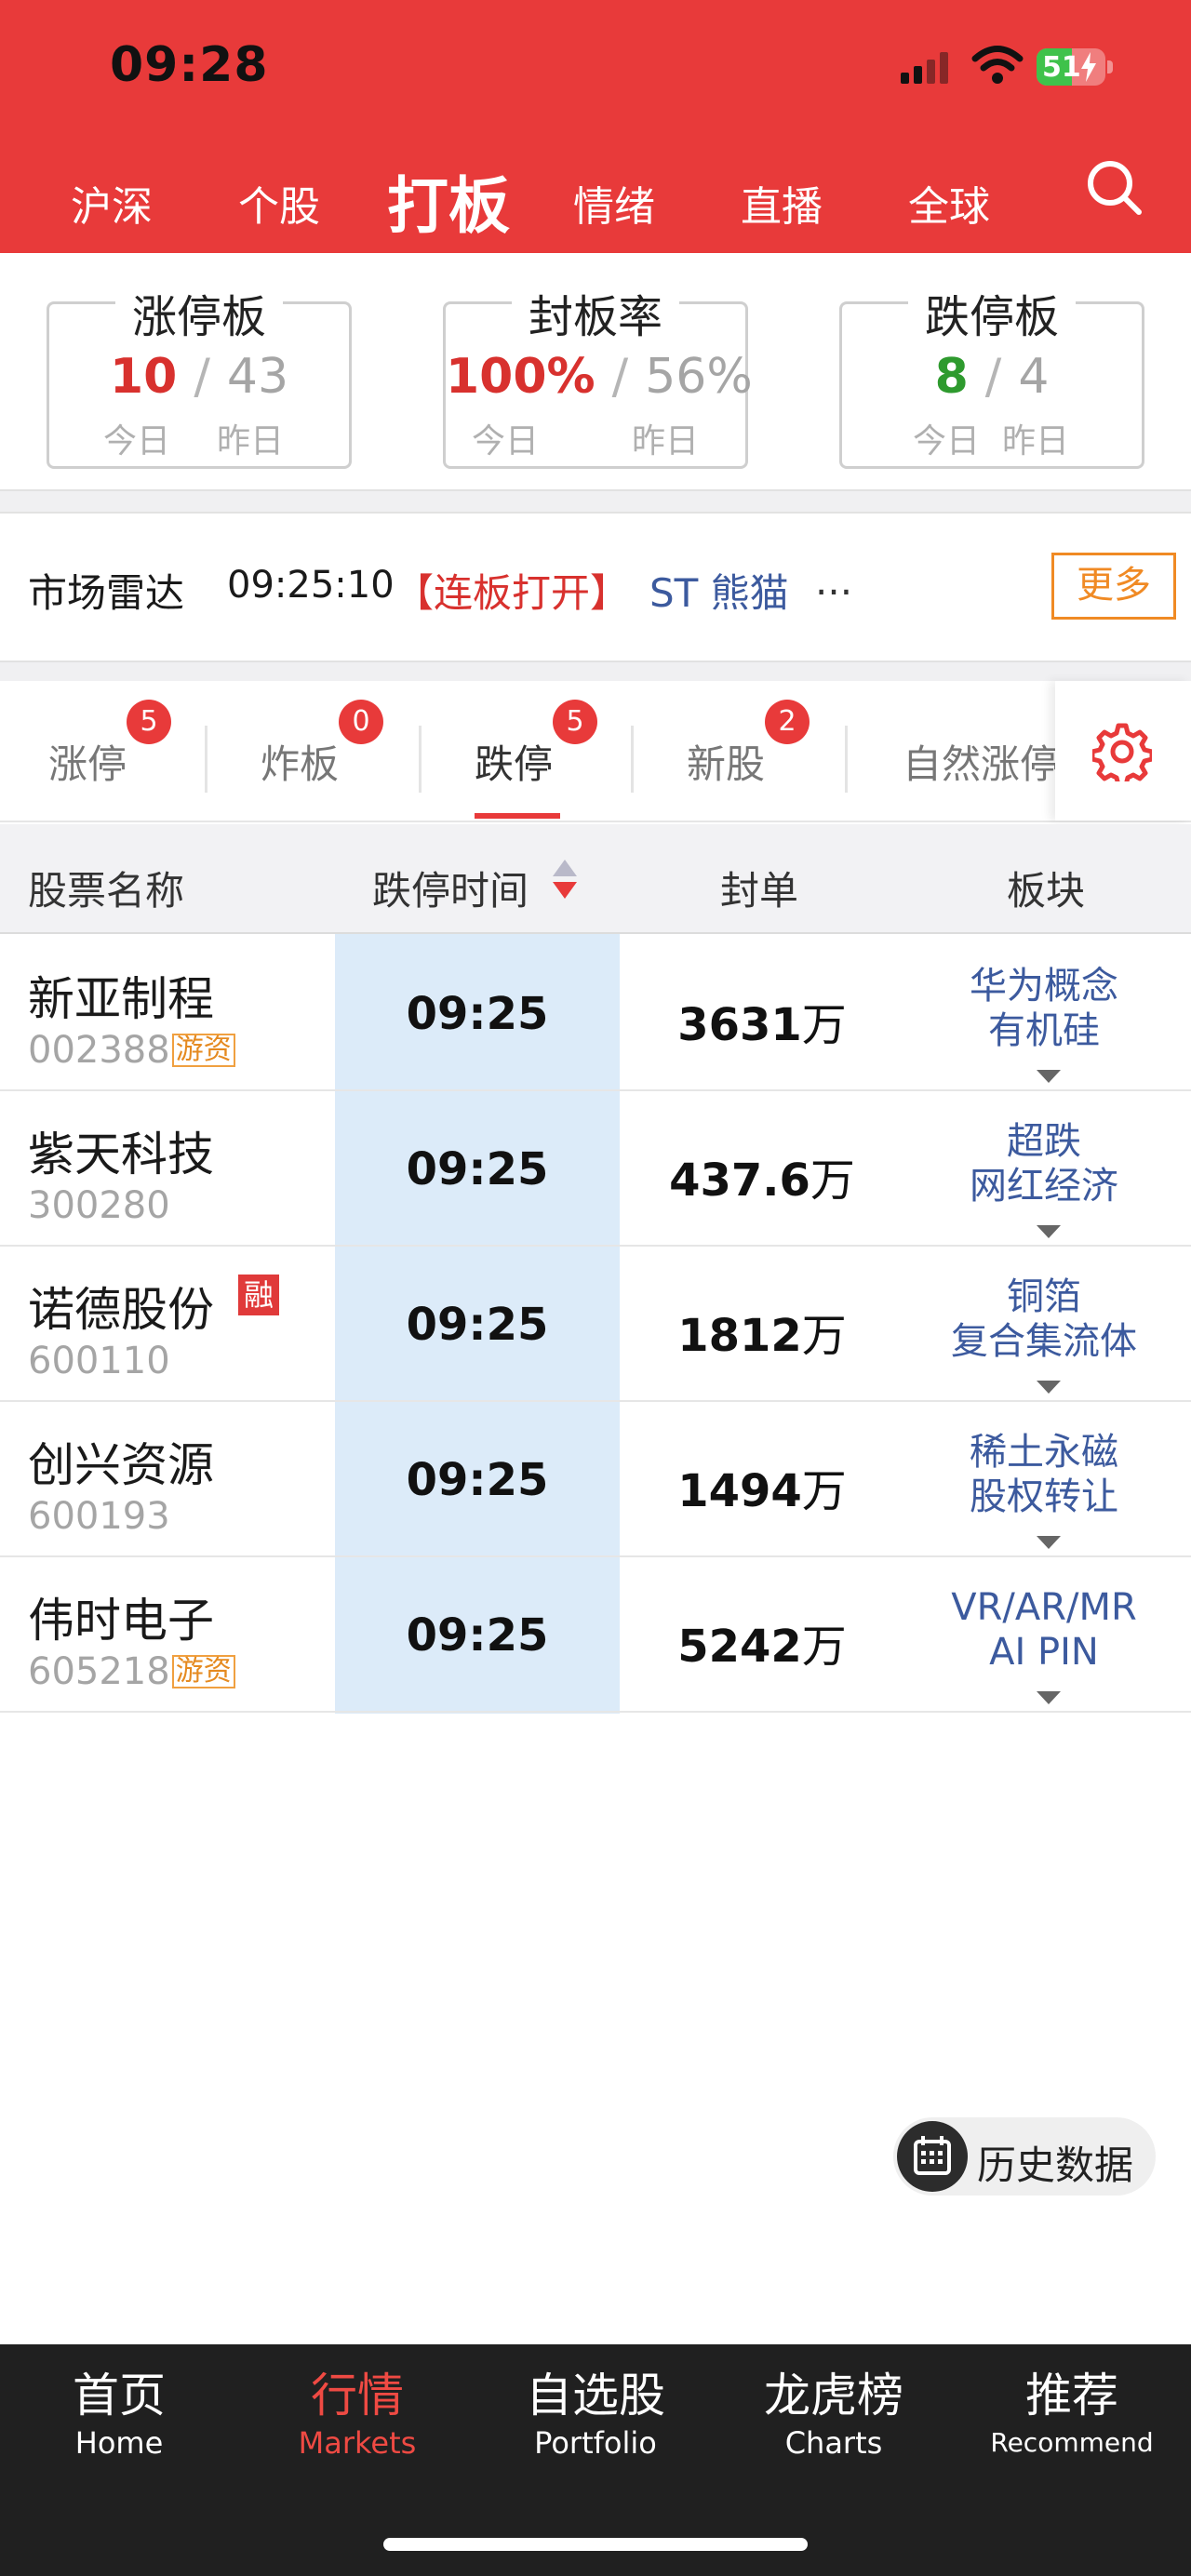 This screenshot has width=1191, height=2576. Describe the element at coordinates (782, 203) in the screenshot. I see `tab-live: 直播` at that location.